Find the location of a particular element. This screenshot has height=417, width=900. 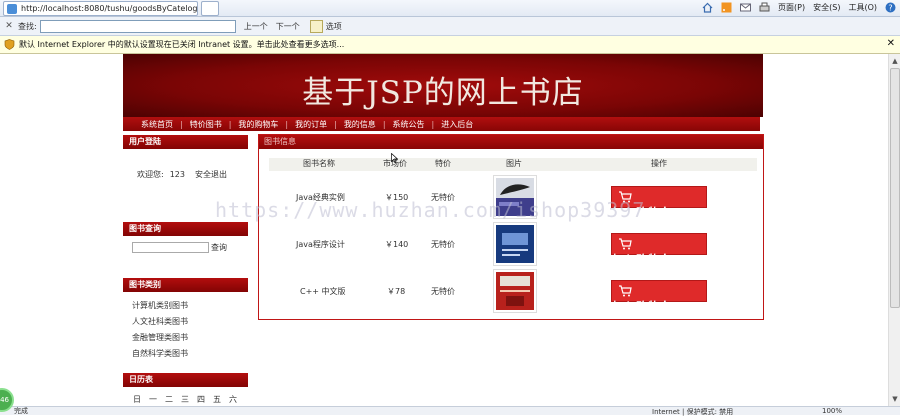

help-icon: ? is located at coordinates (890, 7).